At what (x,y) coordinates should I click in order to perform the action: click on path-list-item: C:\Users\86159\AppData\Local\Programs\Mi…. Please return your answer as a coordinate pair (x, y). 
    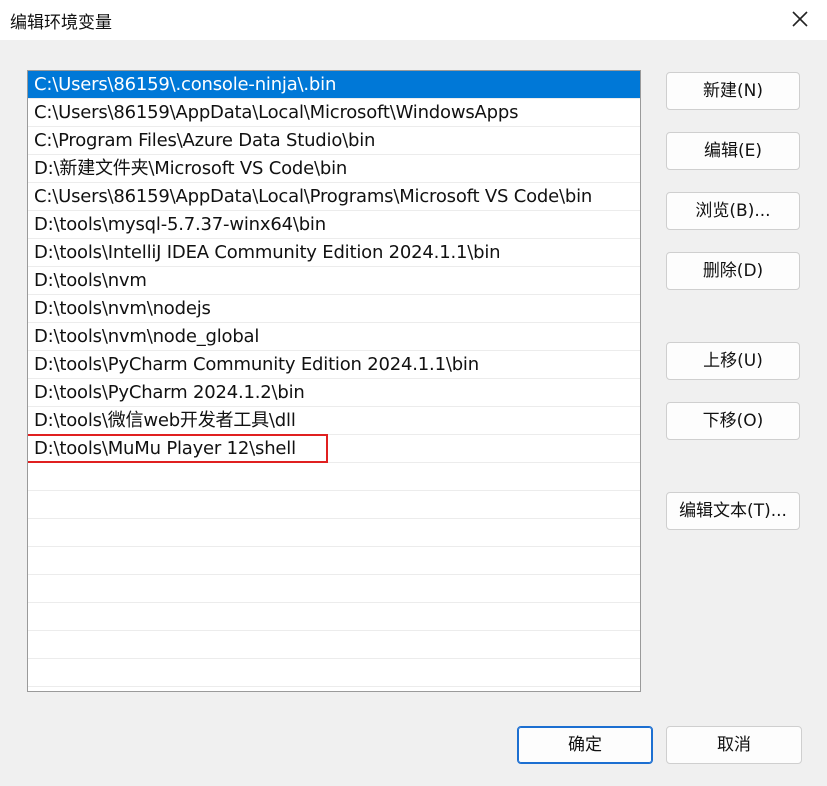
    Looking at the image, I should click on (334, 197).